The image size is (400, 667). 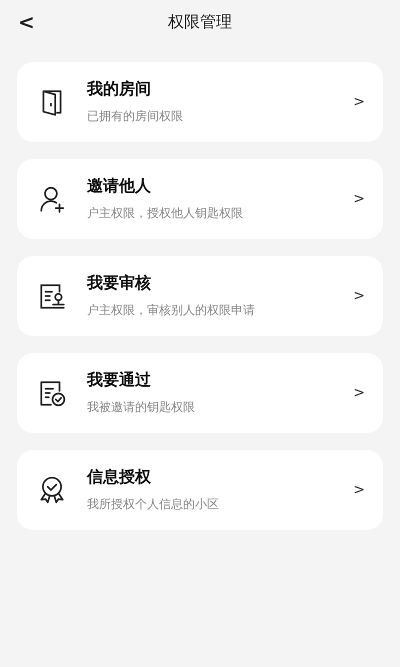 I want to click on menu-card: 邀请他人 户主权限，授权他人钥匙权限 >, so click(x=200, y=199).